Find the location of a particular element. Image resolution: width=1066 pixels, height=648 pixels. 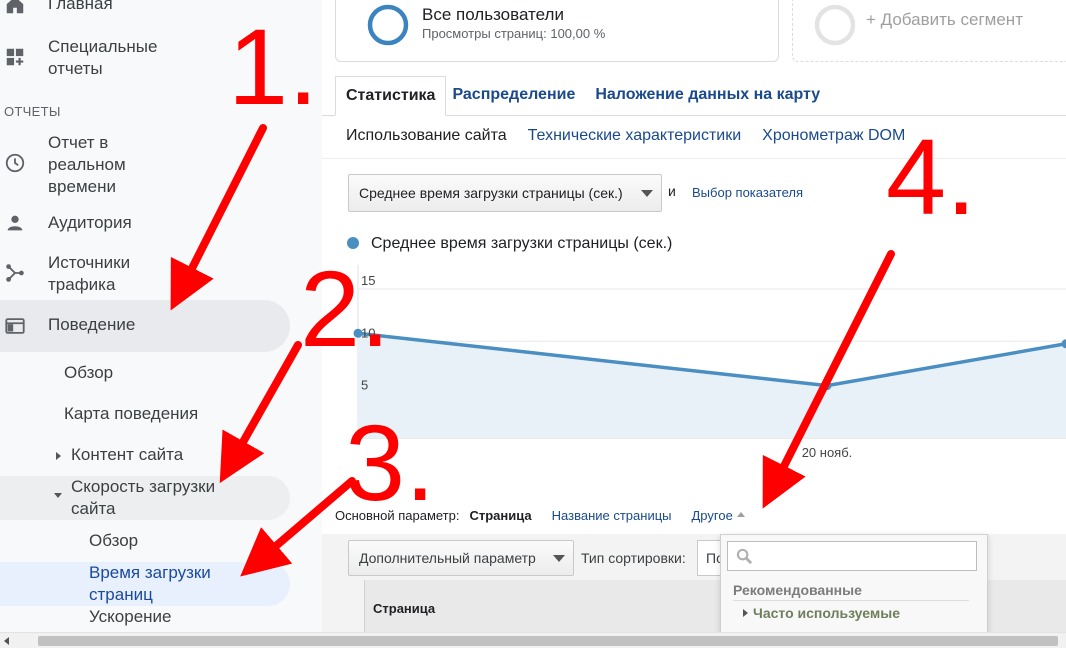

sidebar-item-page-timings: Время загрузки страниц is located at coordinates (174, 584).